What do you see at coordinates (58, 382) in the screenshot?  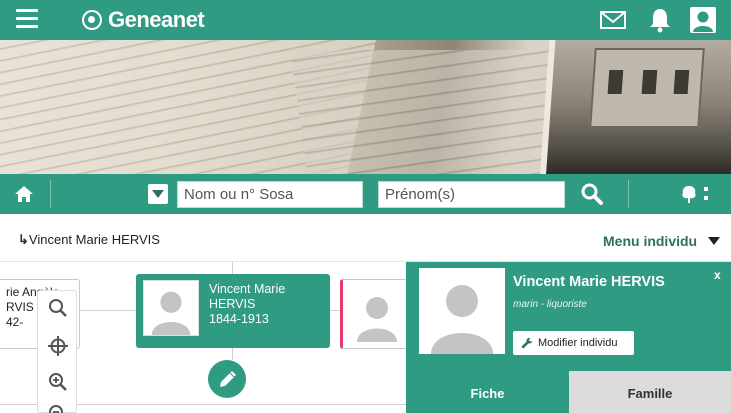 I see `zoom-in-icon` at bounding box center [58, 382].